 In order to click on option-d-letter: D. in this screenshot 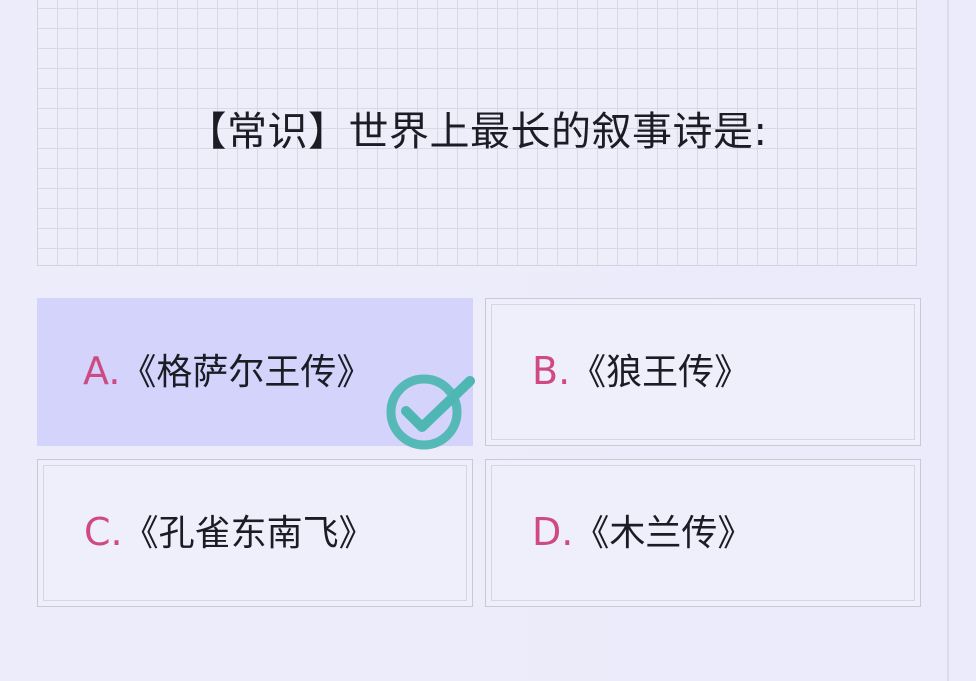, I will do `click(553, 532)`.